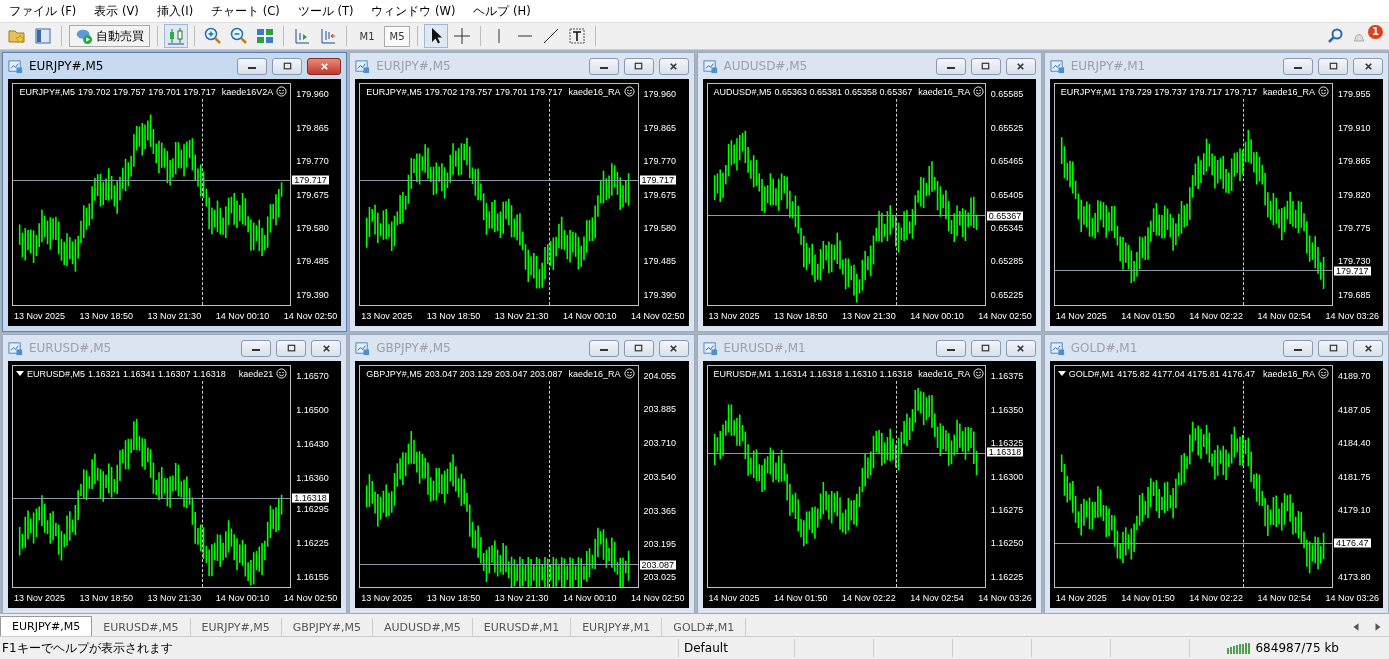 The image size is (1389, 659). Describe the element at coordinates (659, 161) in the screenshot. I see `price-tick: 179.770` at that location.